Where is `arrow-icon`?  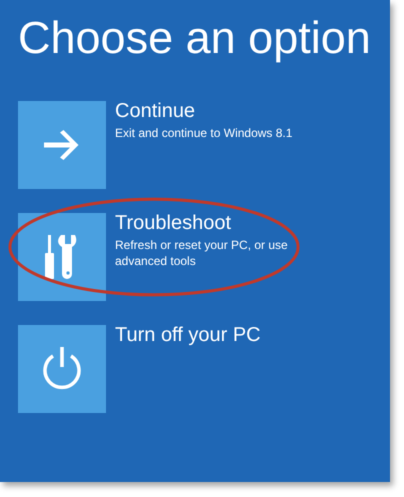
arrow-icon is located at coordinates (62, 145).